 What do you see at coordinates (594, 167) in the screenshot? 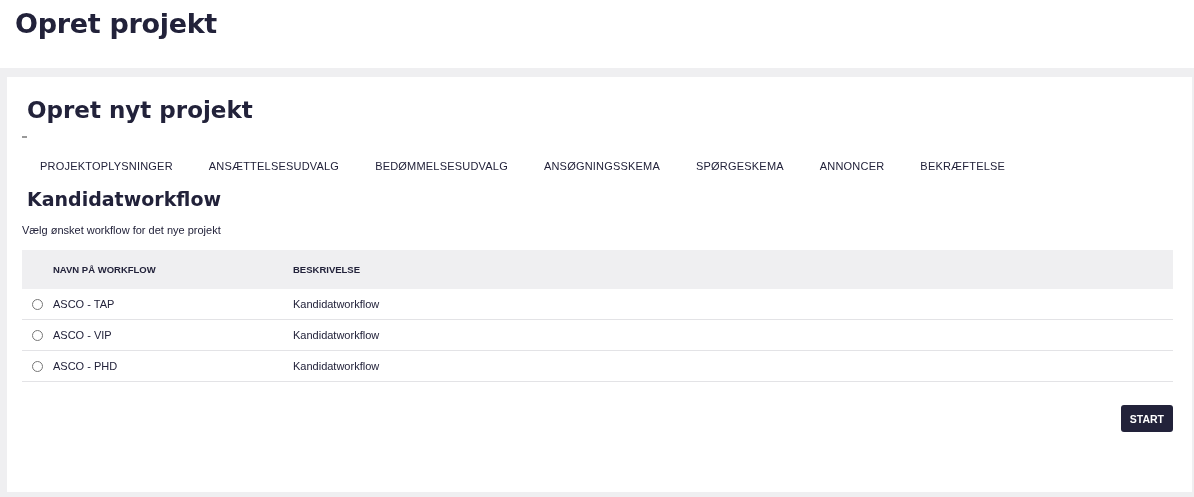
I see `step-tab: ANSØGNINGSSKEMA` at bounding box center [594, 167].